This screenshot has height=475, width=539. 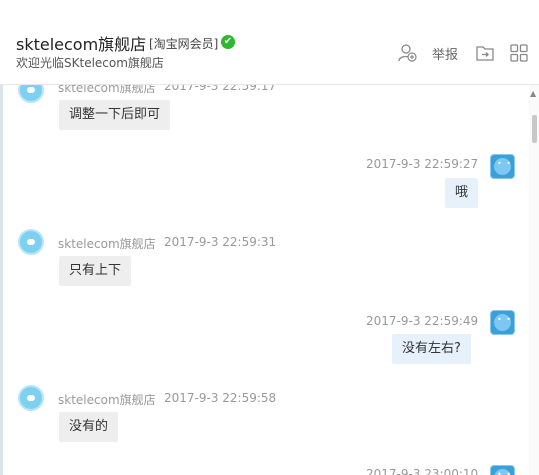 I want to click on apps-grid-icon, so click(x=519, y=53).